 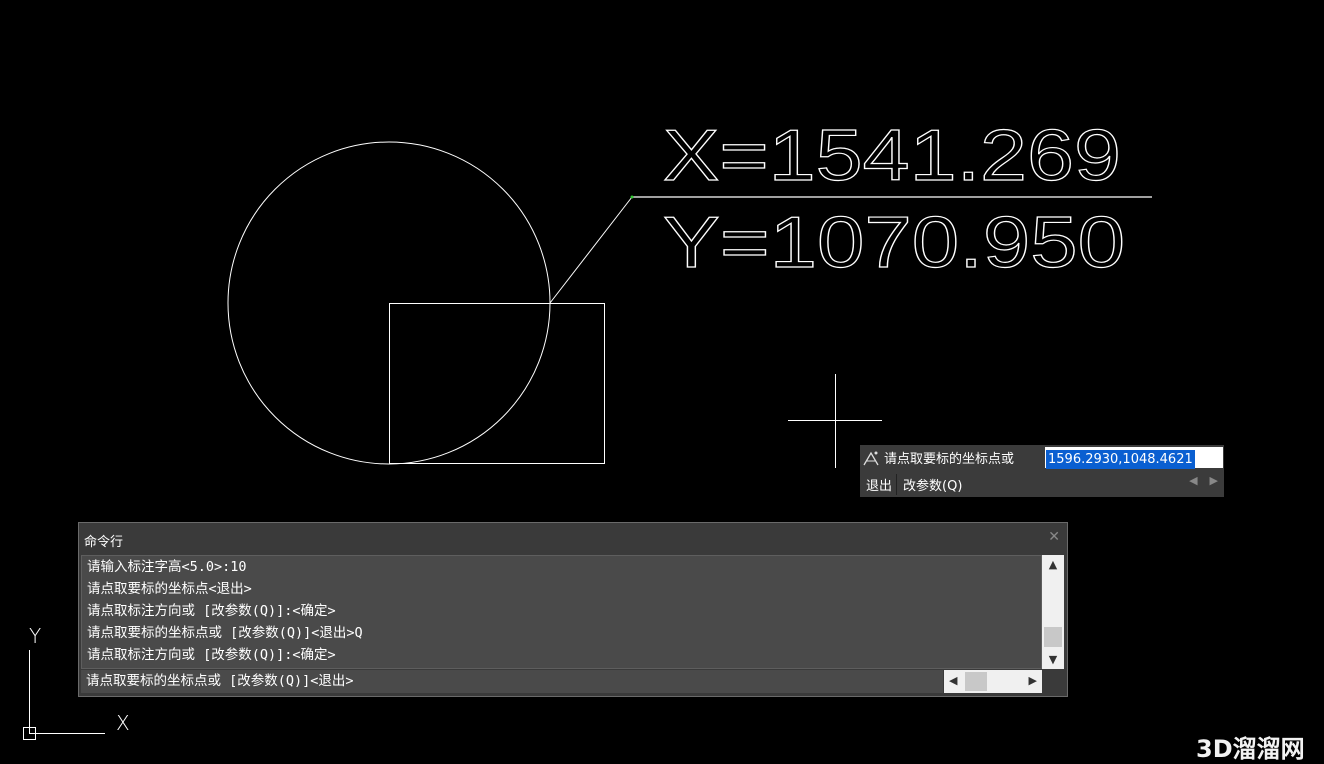 What do you see at coordinates (1053, 612) in the screenshot?
I see `history-vertical-scrollbar: ▲ ▼` at bounding box center [1053, 612].